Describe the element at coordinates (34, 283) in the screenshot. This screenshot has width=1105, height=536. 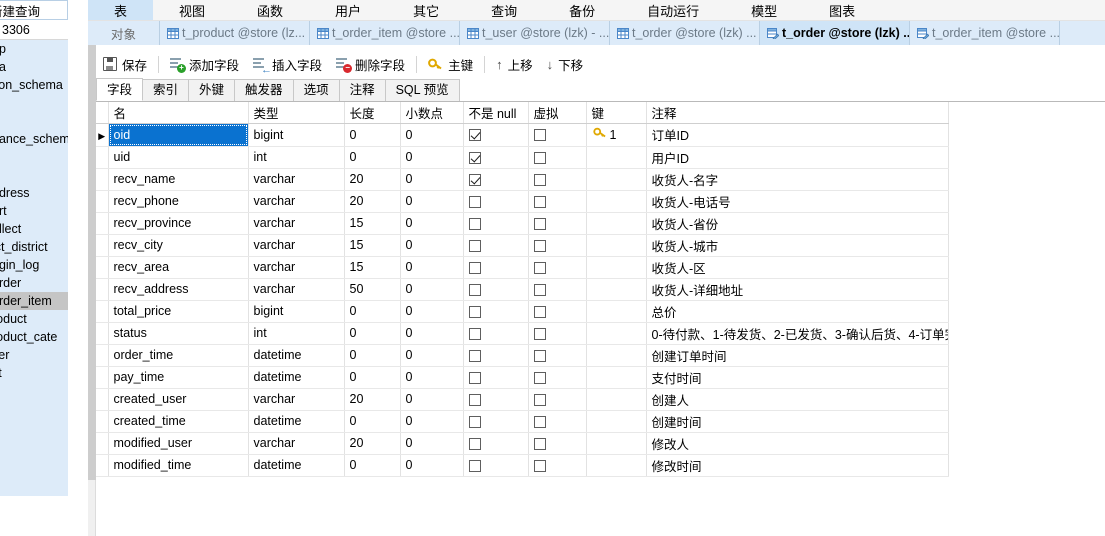
I see `sidebar-tree-item-13: order` at that location.